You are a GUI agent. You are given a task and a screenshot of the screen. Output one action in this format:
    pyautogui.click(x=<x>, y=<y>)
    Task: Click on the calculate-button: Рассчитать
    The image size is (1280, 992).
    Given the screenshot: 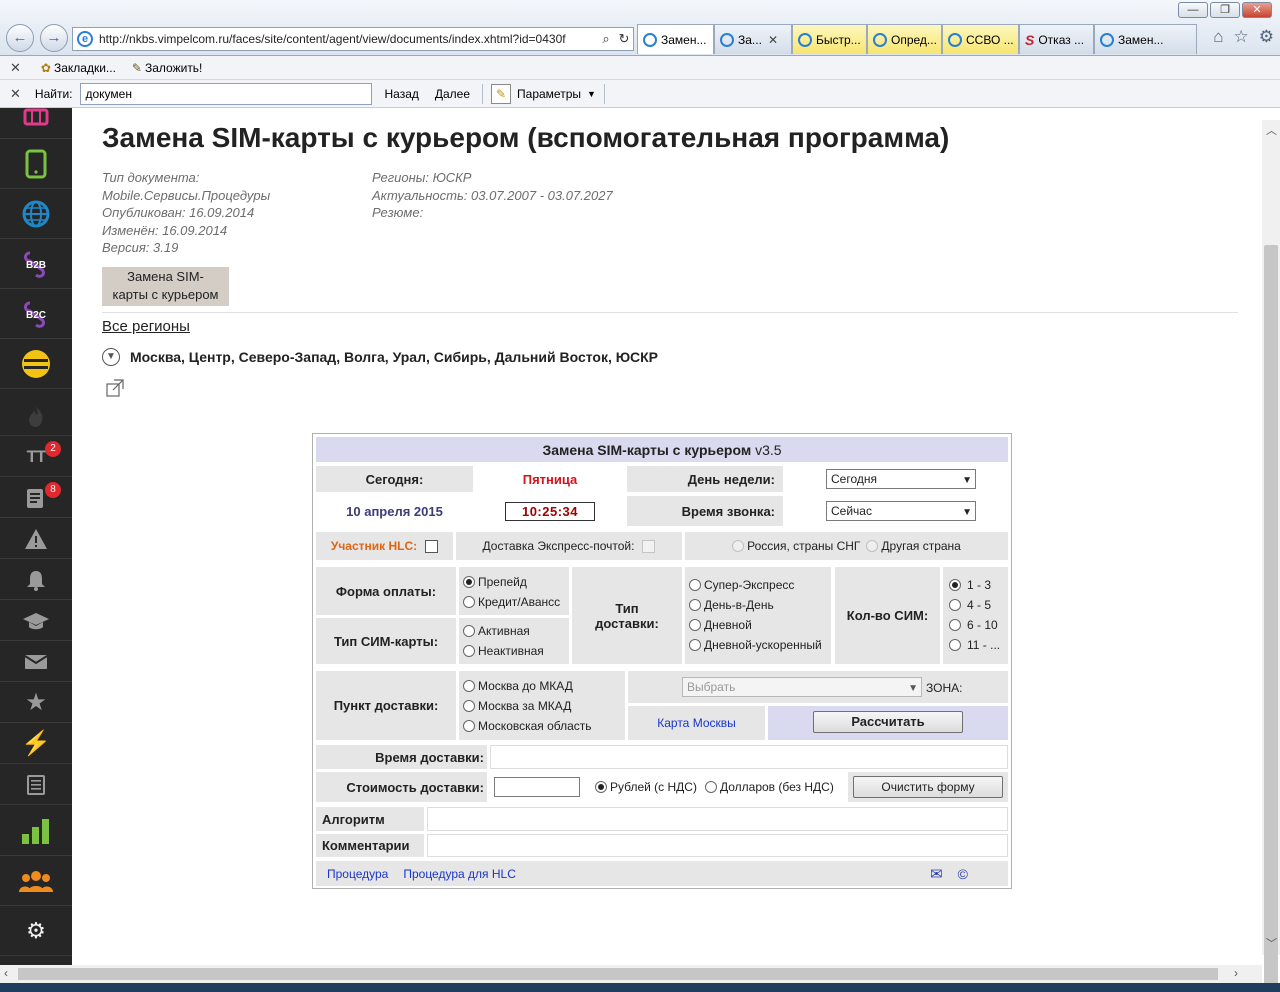 What is the action you would take?
    pyautogui.click(x=888, y=722)
    